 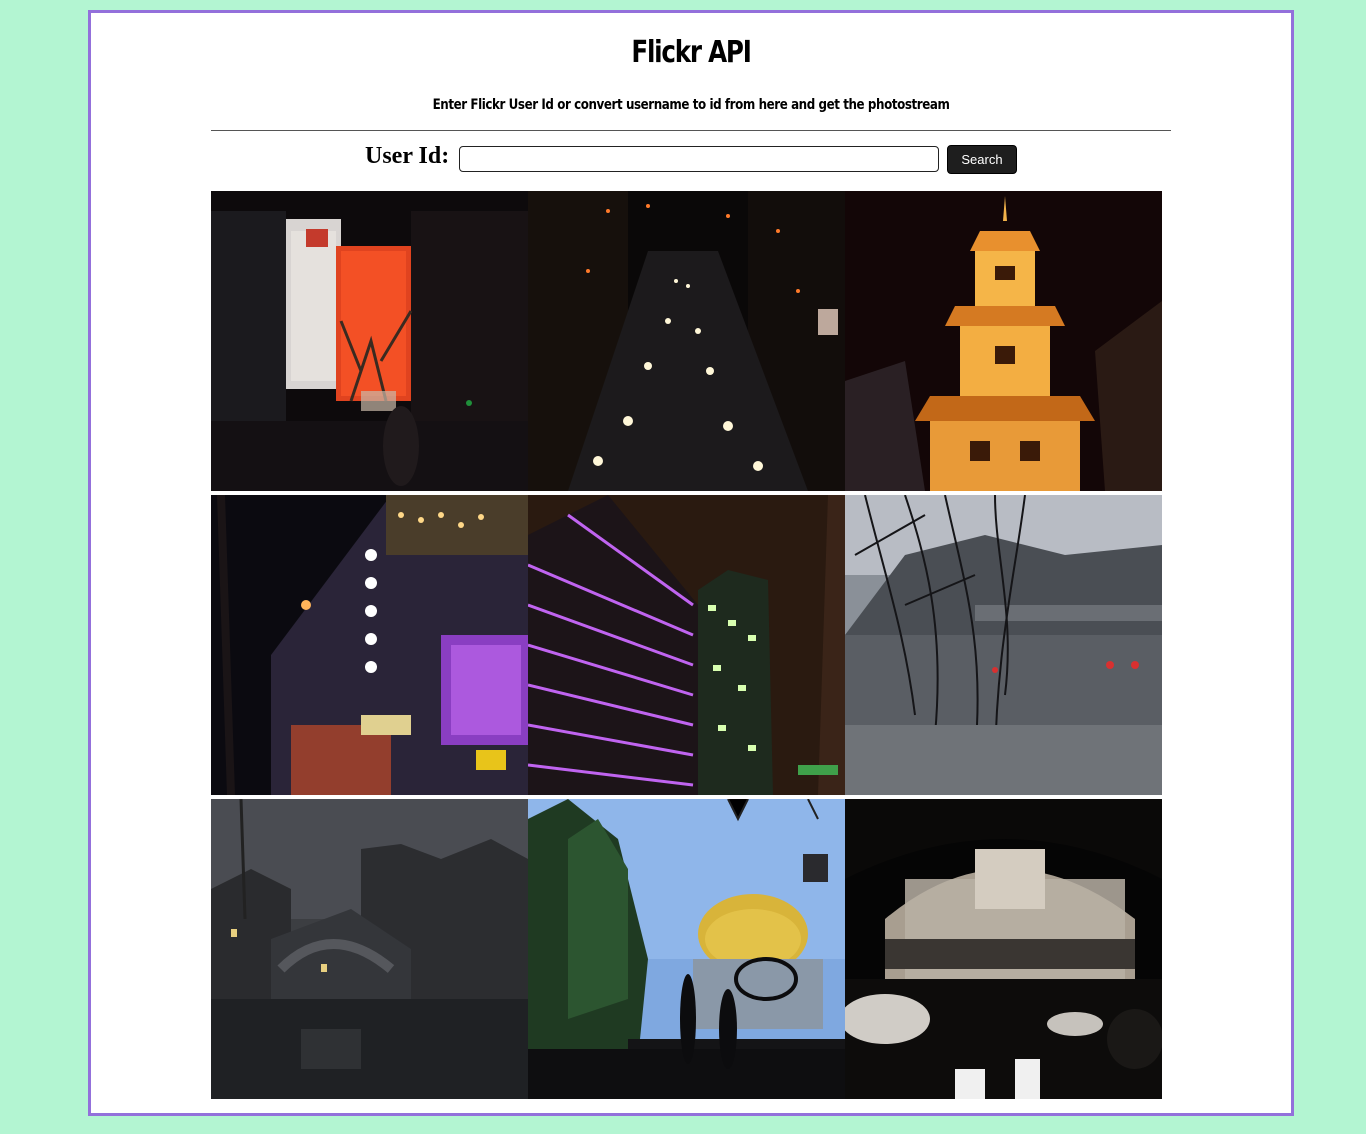 I want to click on divider, so click(x=691, y=130).